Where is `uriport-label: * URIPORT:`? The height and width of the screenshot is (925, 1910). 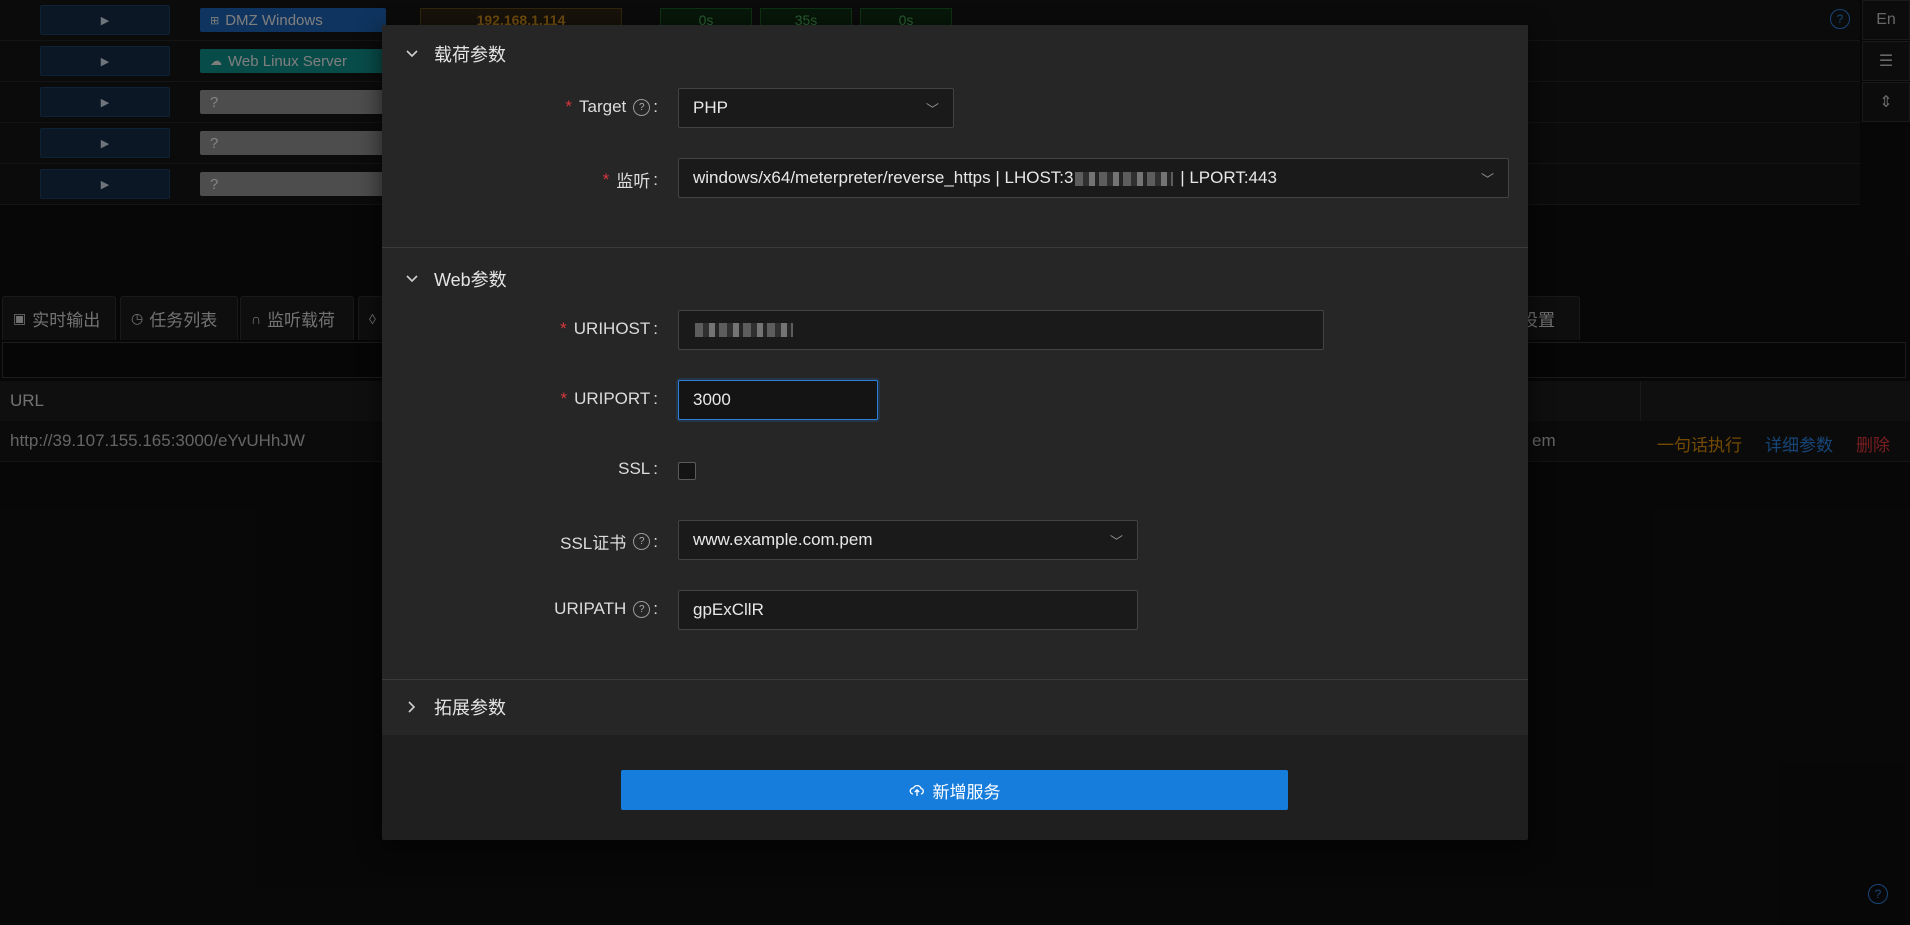 uriport-label: * URIPORT: is located at coordinates (609, 398).